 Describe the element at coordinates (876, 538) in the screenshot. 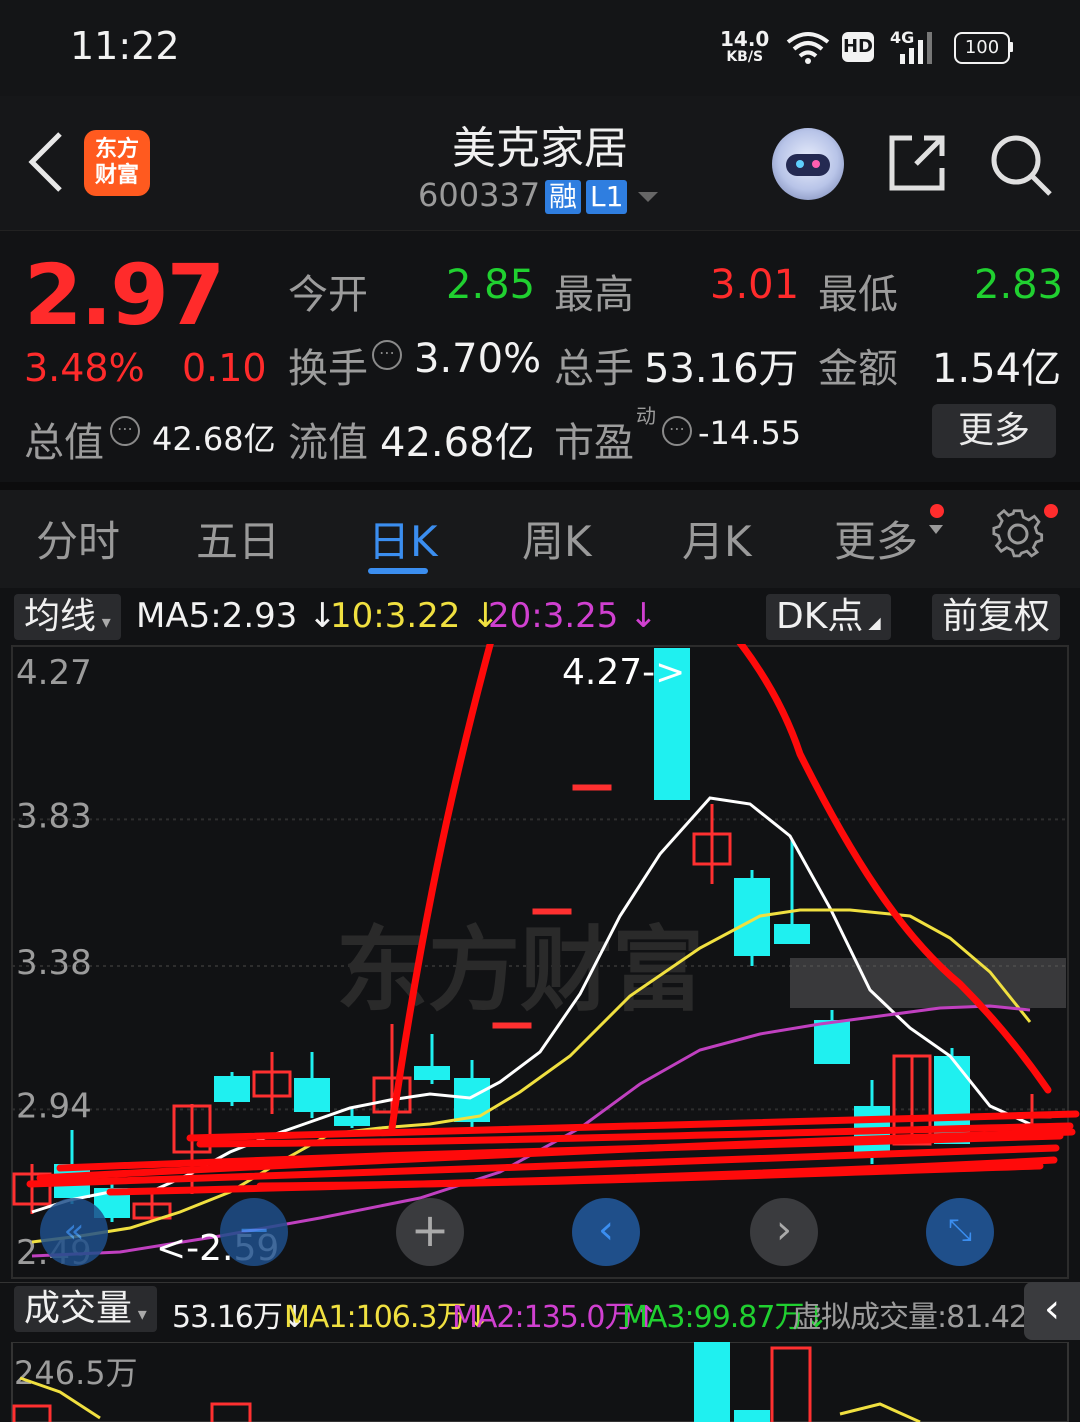

I see `tab-more: 更多` at that location.